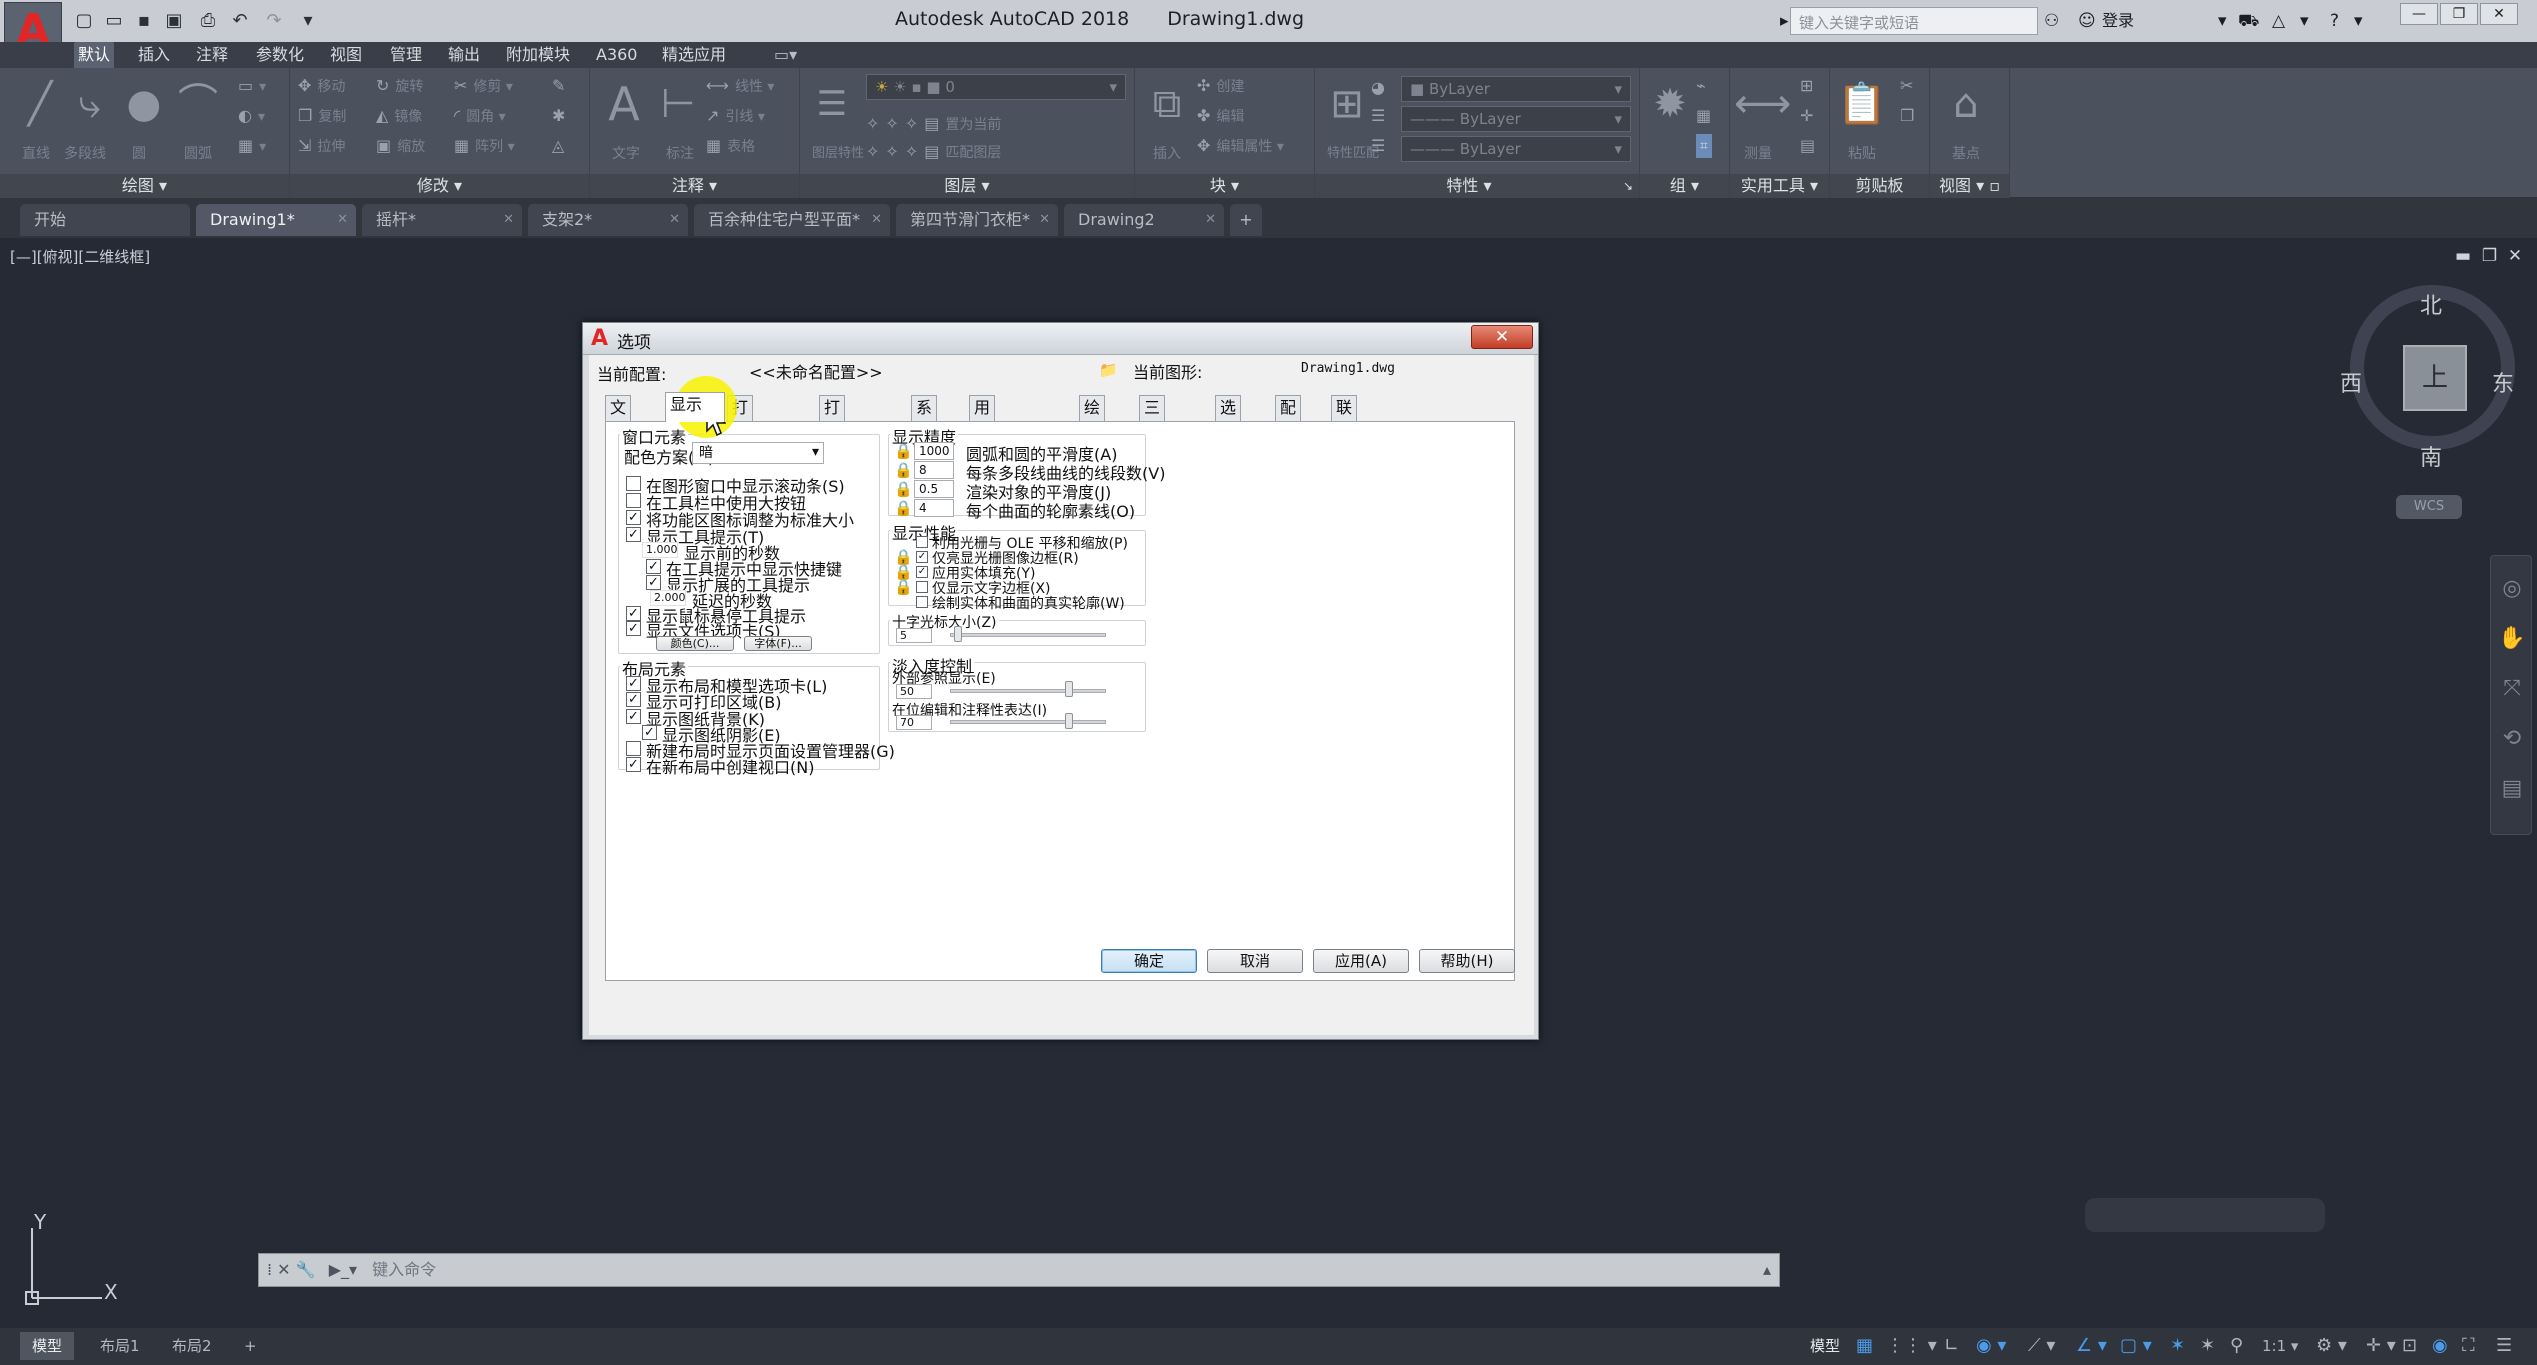 This screenshot has width=2537, height=1365. What do you see at coordinates (740, 86) in the screenshot?
I see `linear-tool: ⟷ 线性 ▾` at bounding box center [740, 86].